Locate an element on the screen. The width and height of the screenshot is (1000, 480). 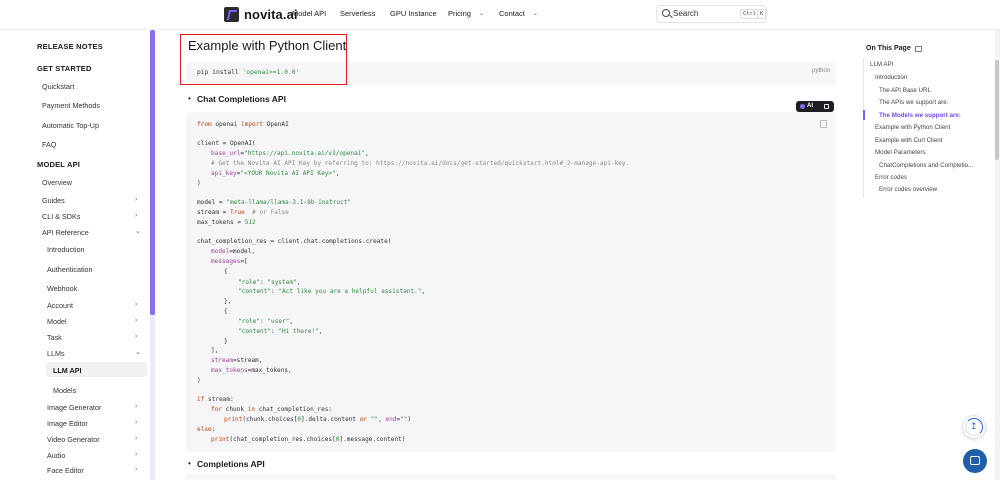
toc-item-curl-client: Example with Curl Client is located at coordinates (908, 140).